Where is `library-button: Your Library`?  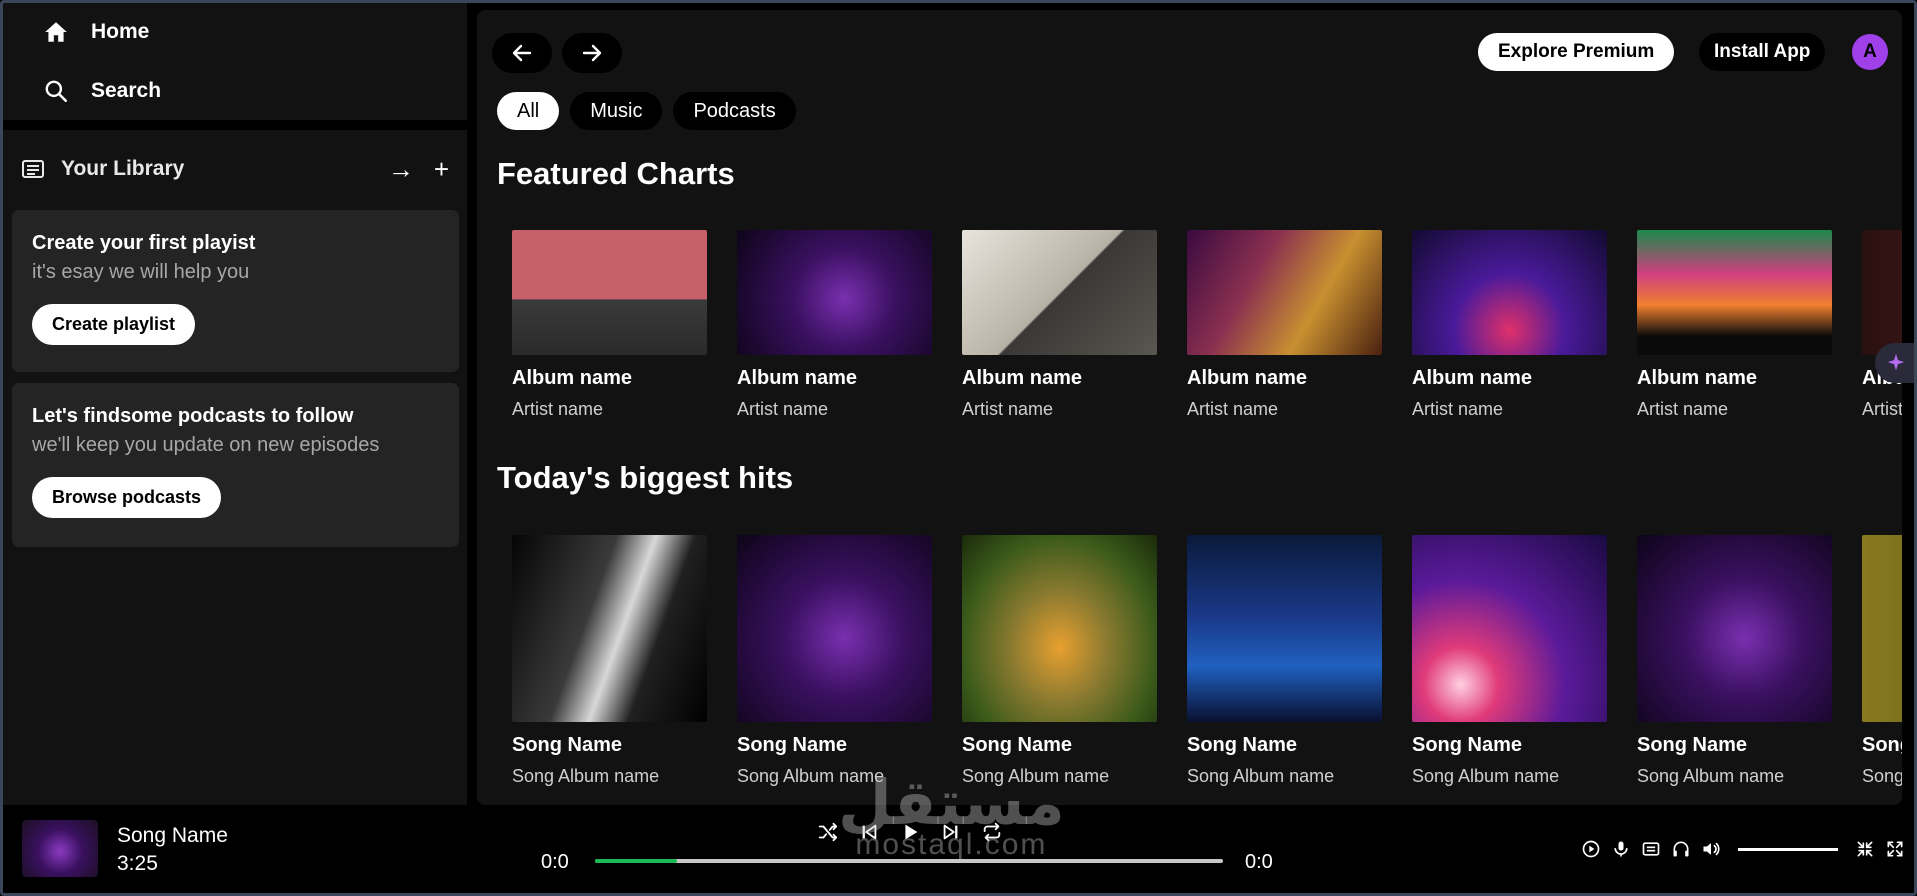 library-button: Your Library is located at coordinates (102, 169).